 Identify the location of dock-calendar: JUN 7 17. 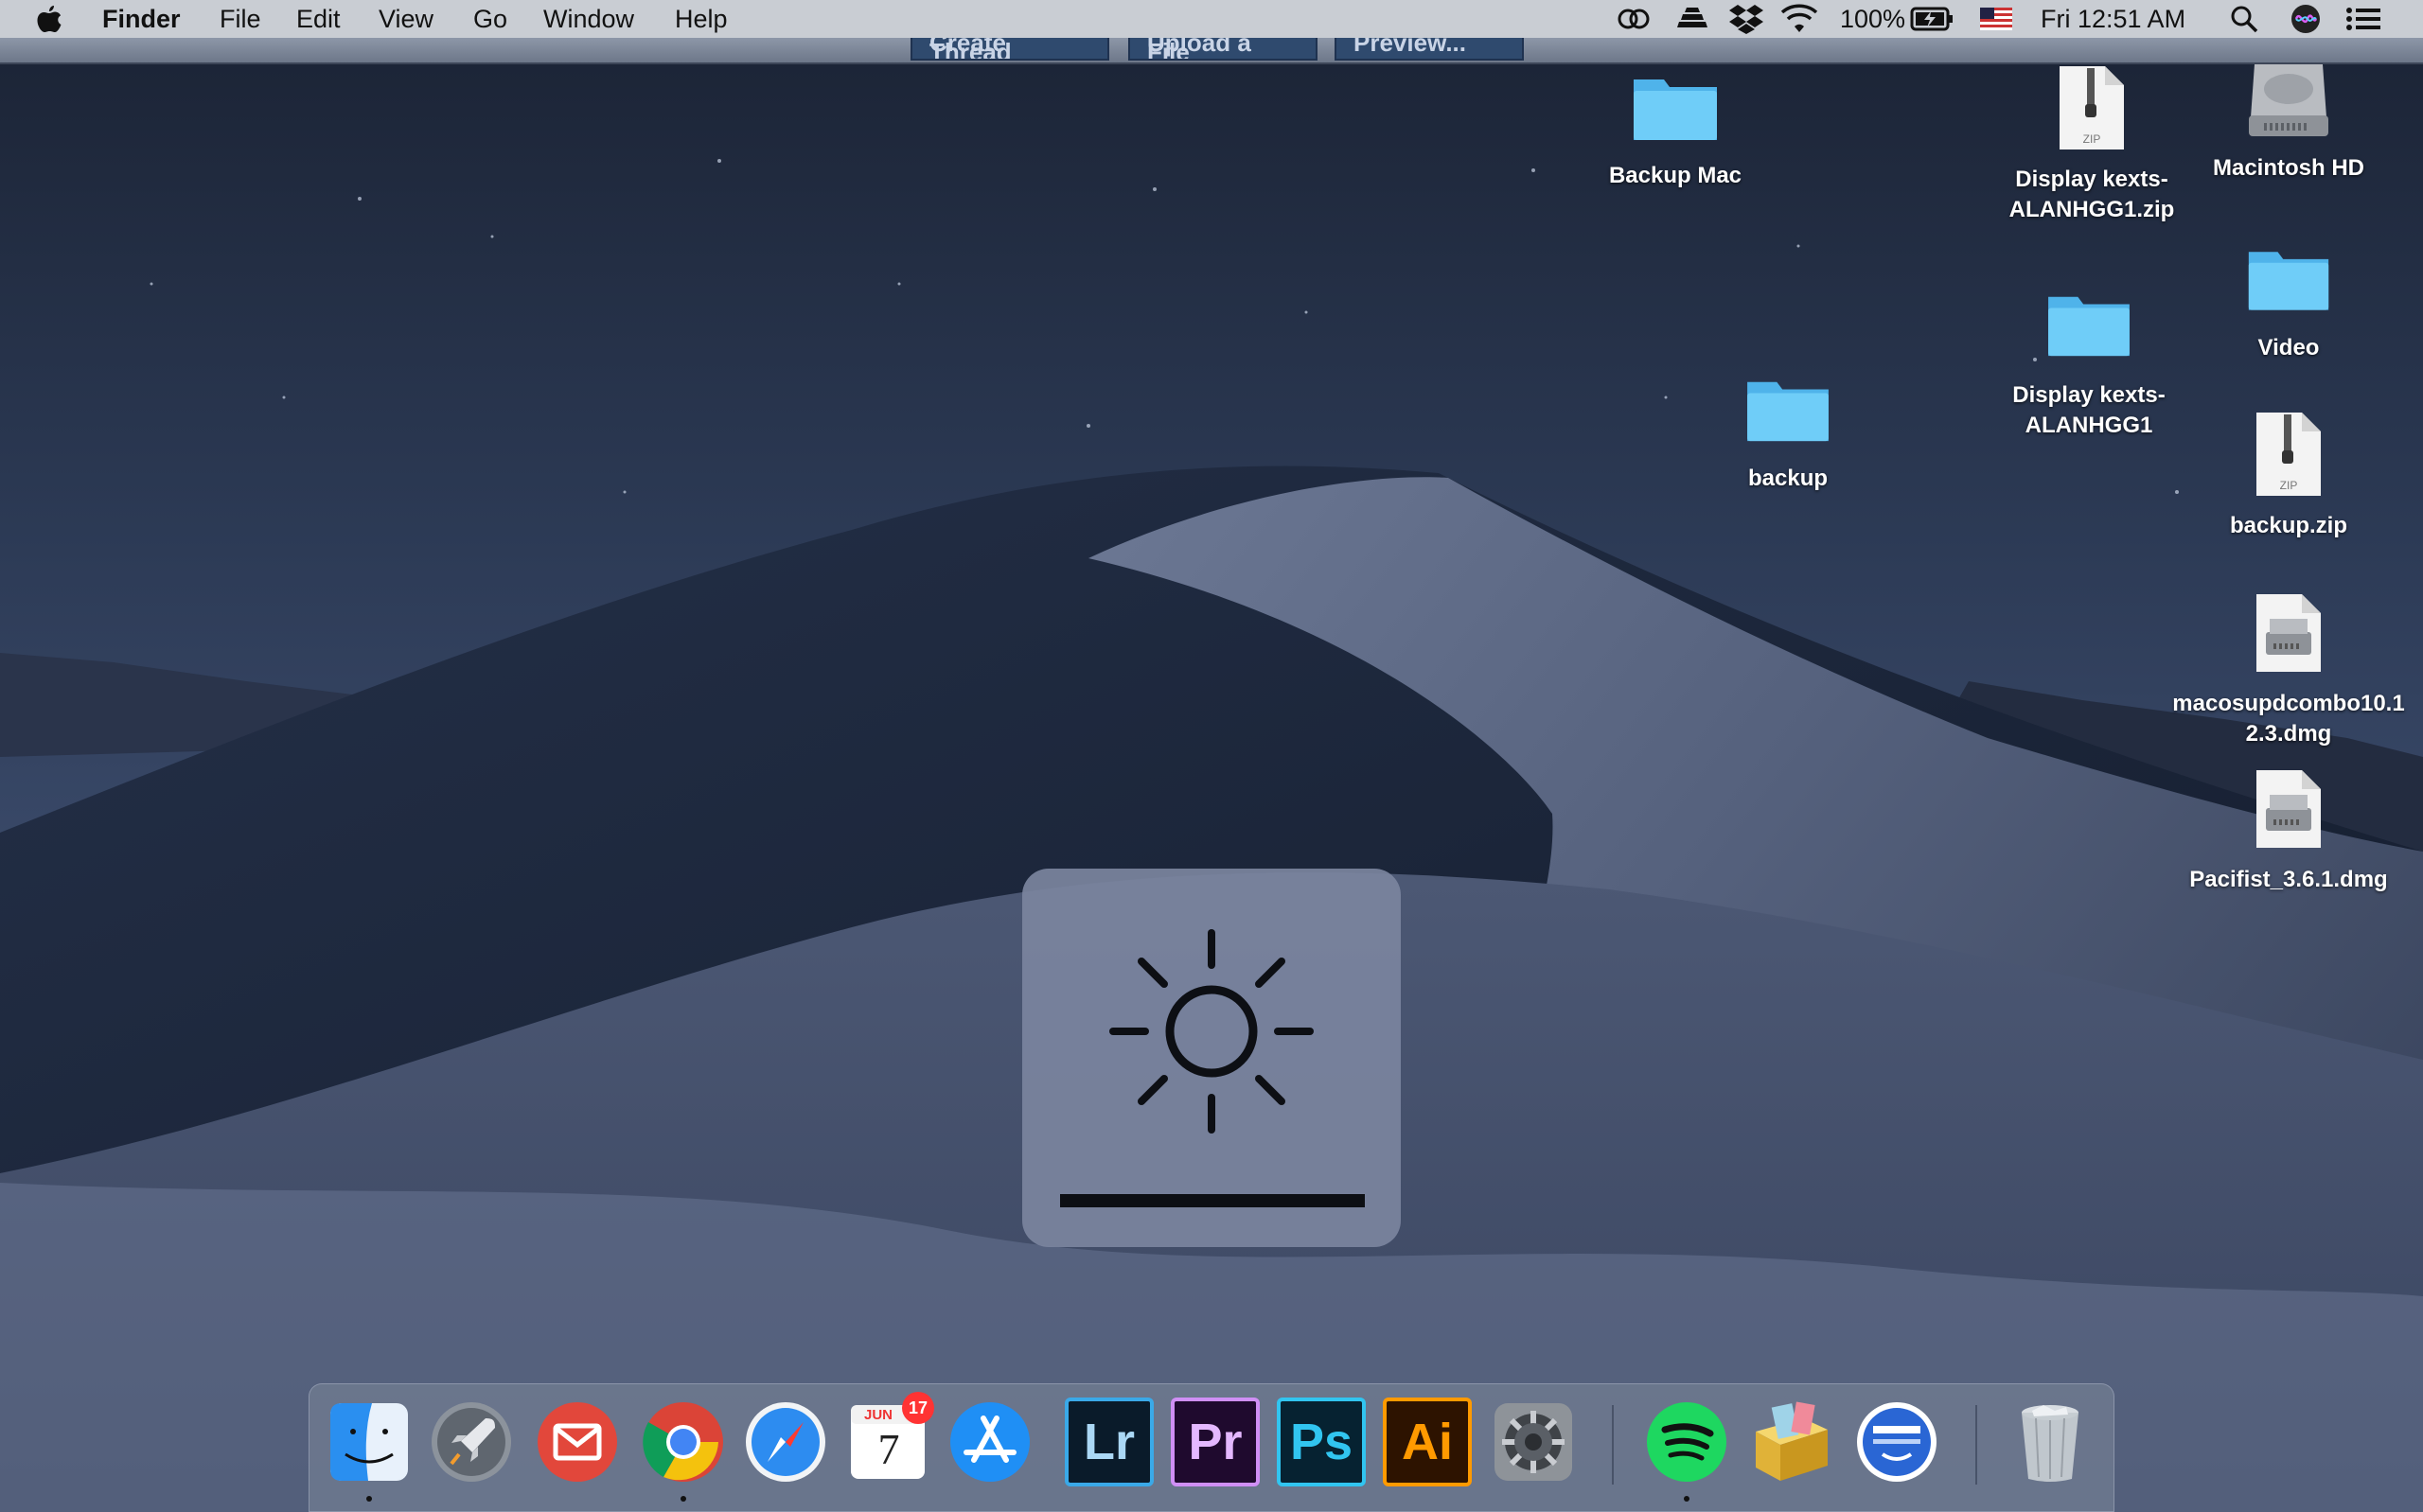
(888, 1439).